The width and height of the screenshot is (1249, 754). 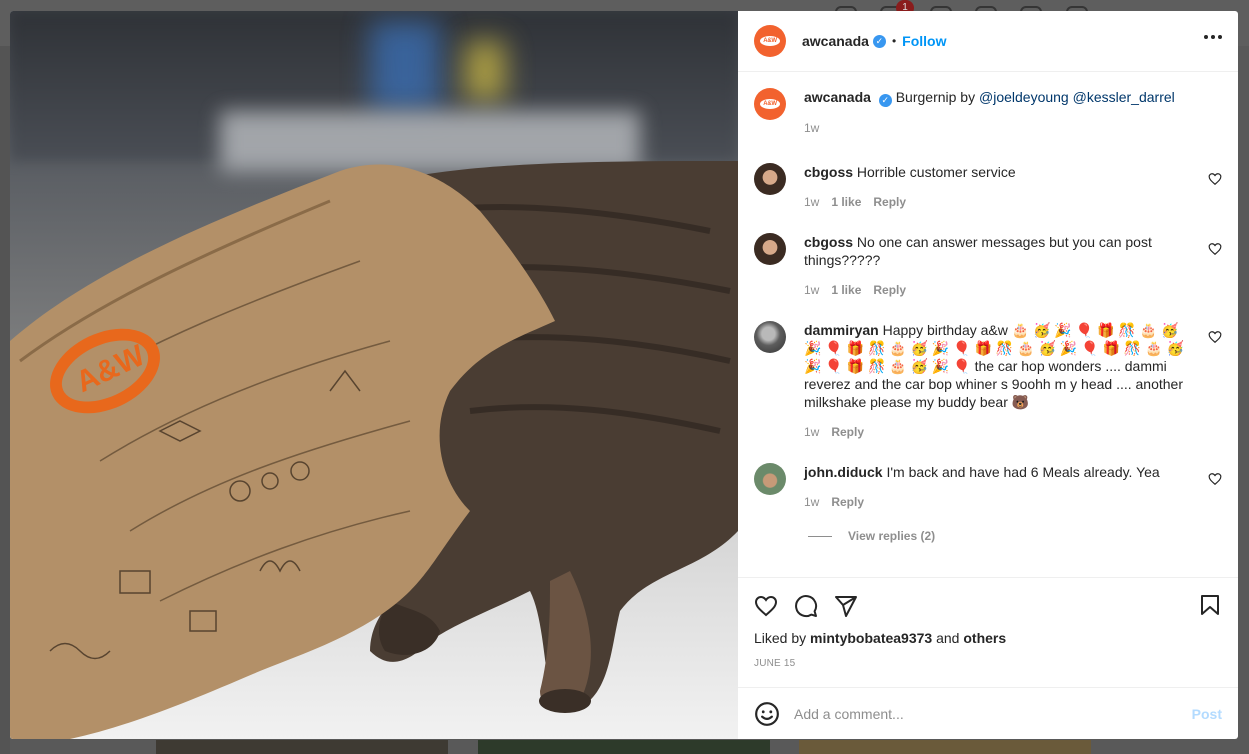 I want to click on add-comment-input, so click(x=993, y=713).